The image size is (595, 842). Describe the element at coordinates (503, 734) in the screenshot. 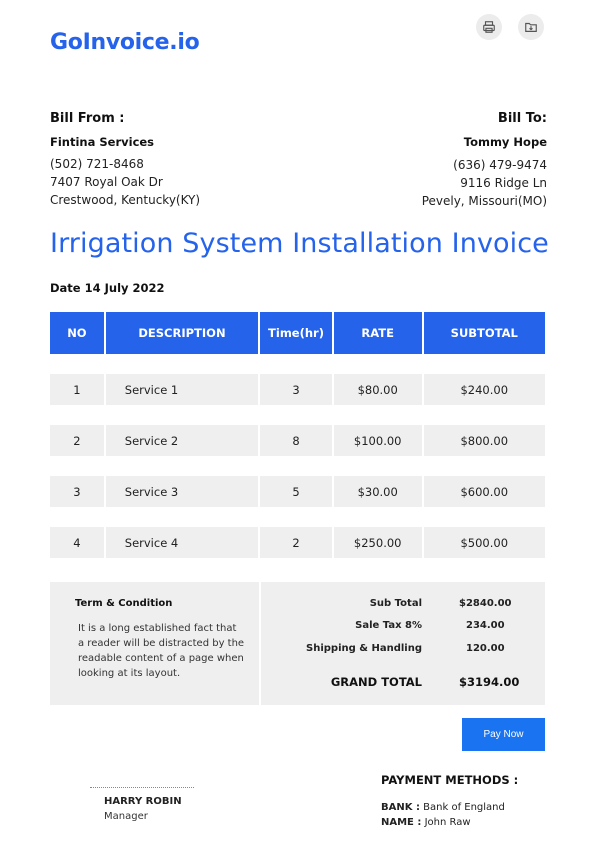

I see `pay-now-button: Pay Now` at that location.